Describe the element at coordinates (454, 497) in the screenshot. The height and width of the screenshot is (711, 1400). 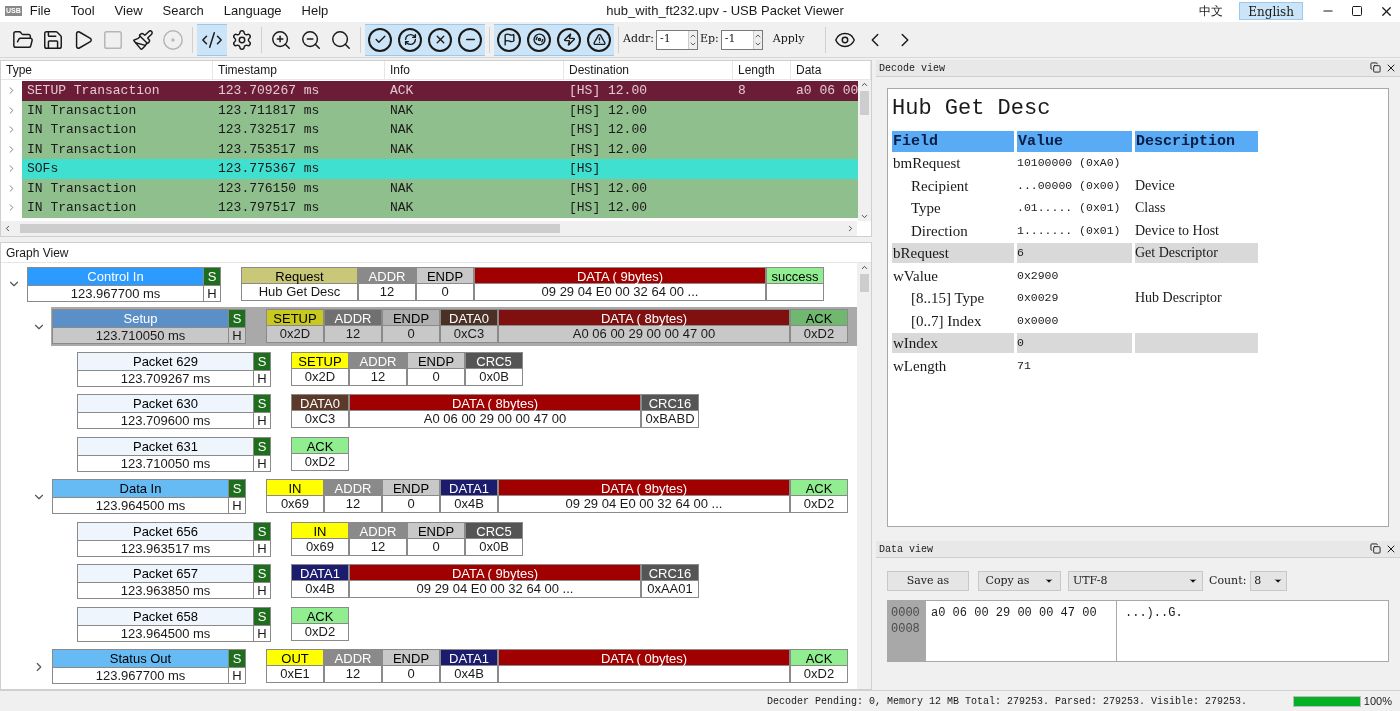
I see `transaction-block: Data In 123.964500 ms S H IN 0x69 ADDR 12 ENDP 0 DATA1 0x4B DATA ( 9bytes) 09 29 04 E0 00 32 64 00 ... ACK 0xD2` at that location.